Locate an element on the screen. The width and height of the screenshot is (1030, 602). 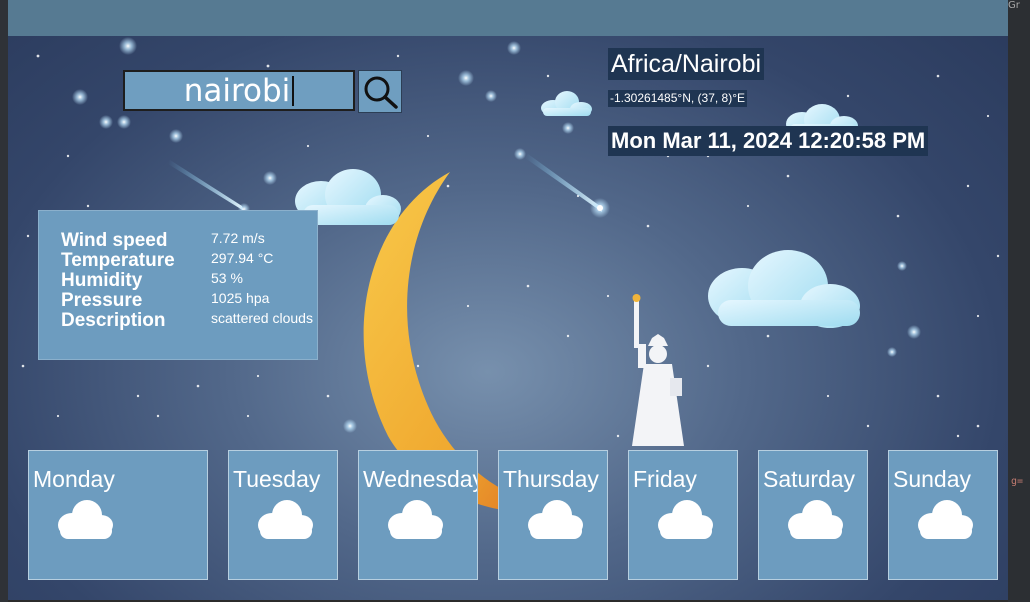
description-label: Description is located at coordinates (113, 320).